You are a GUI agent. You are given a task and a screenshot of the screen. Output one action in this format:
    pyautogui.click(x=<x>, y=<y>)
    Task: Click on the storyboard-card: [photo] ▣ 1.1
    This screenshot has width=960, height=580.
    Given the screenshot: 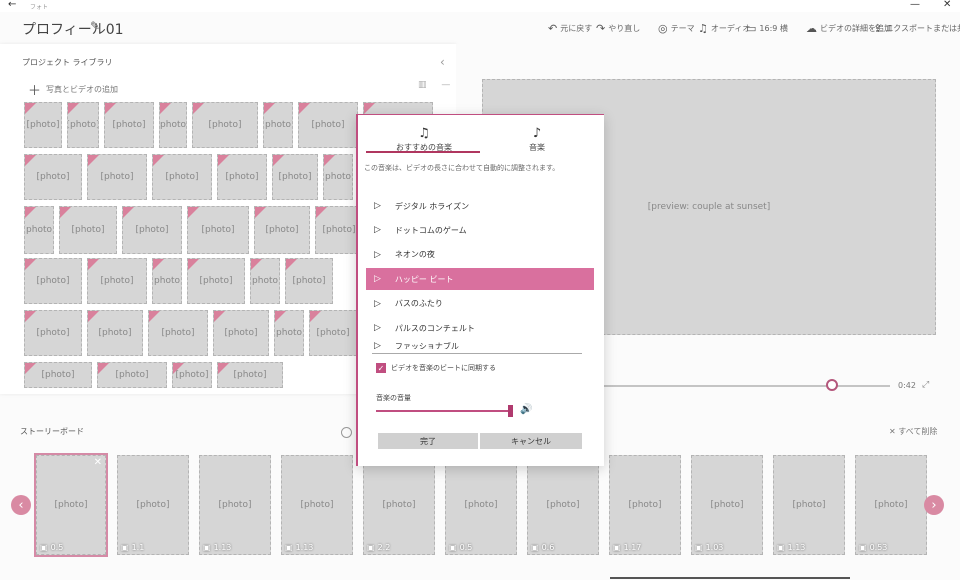 What is the action you would take?
    pyautogui.click(x=153, y=505)
    